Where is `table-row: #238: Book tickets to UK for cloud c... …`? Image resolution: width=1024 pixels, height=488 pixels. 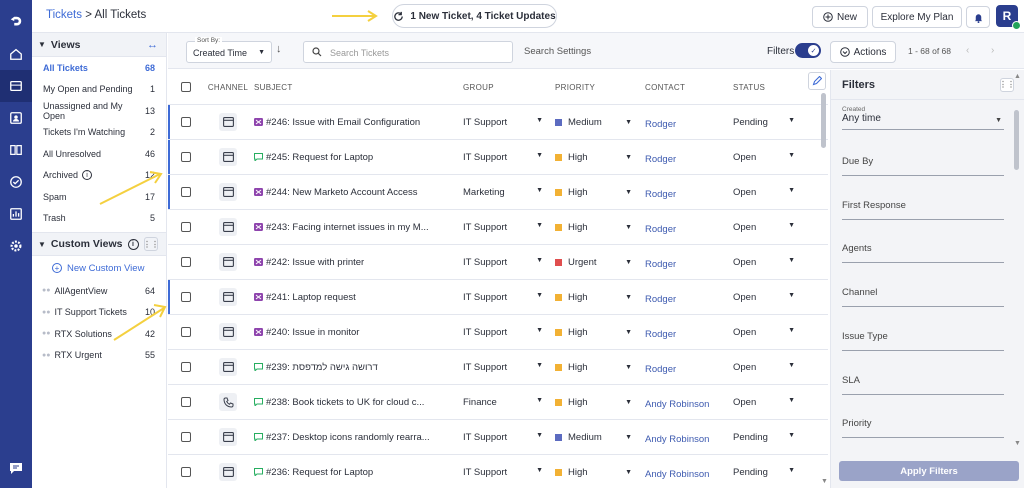
table-row: #238: Book tickets to UK for cloud c... … is located at coordinates (498, 402).